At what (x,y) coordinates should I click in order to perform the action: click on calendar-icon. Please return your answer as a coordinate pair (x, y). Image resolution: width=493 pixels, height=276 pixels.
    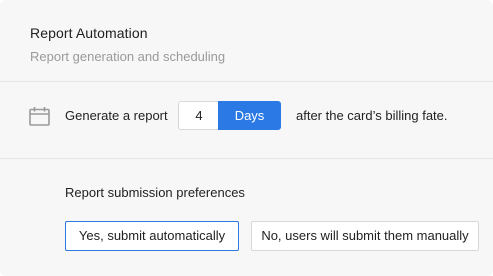
    Looking at the image, I should click on (39, 116).